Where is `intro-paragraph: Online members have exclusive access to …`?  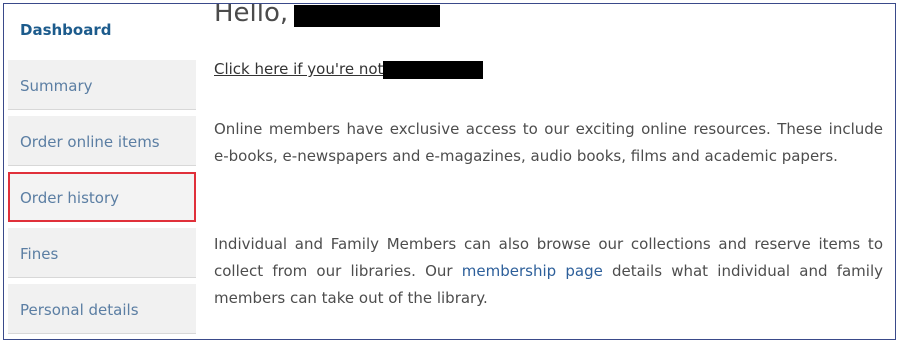 intro-paragraph: Online members have exclusive access to … is located at coordinates (548, 142).